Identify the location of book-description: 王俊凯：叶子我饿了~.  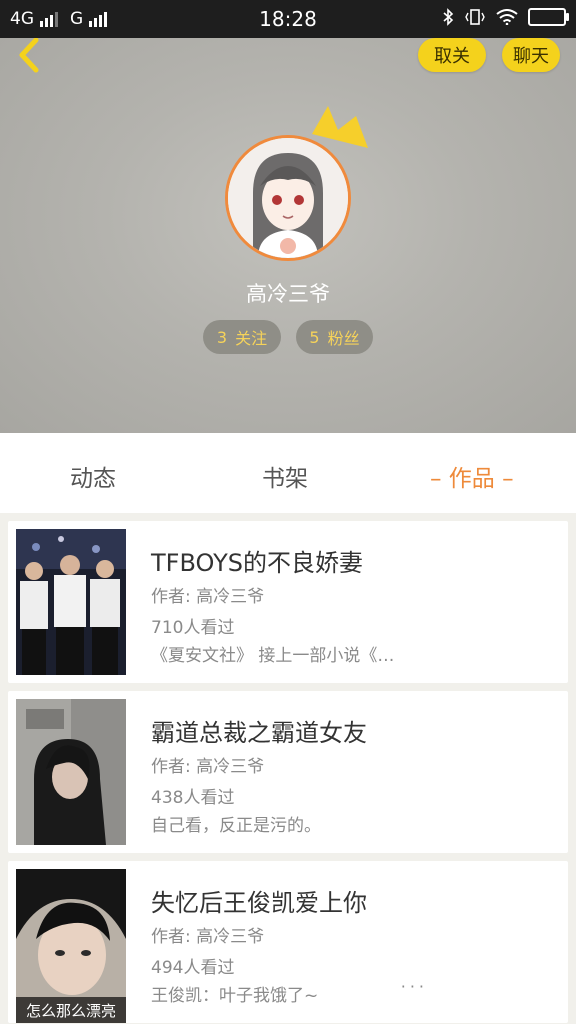
(235, 996).